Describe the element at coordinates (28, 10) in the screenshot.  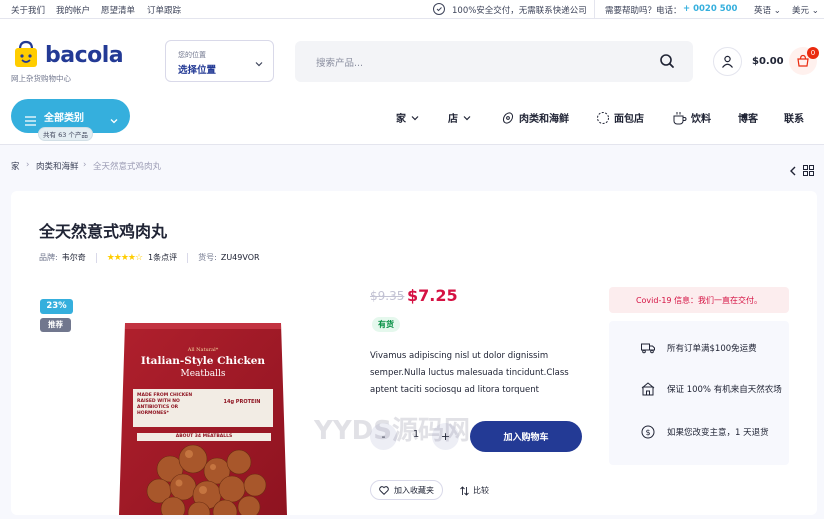
I see `top-link-about: 关于我们` at that location.